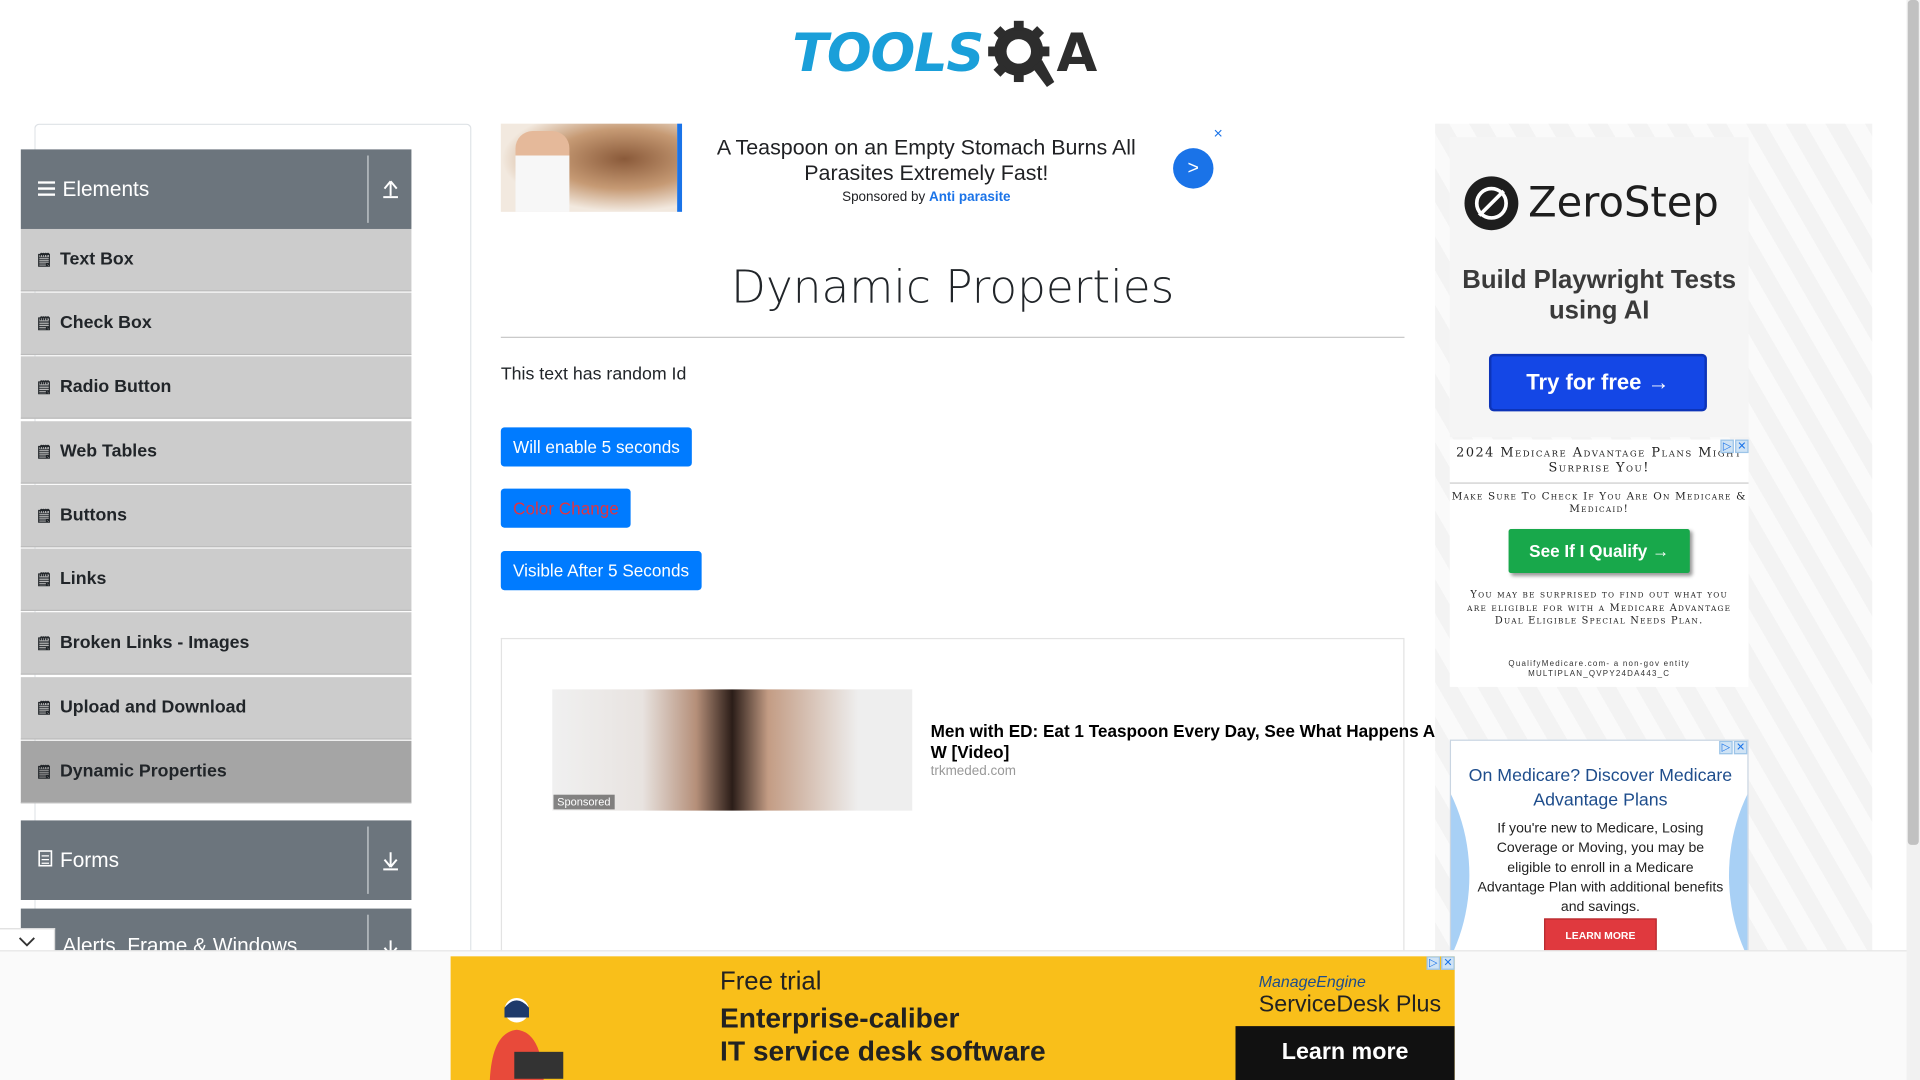 The image size is (1920, 1080). What do you see at coordinates (153, 707) in the screenshot?
I see `menu-item-label: Upload and Download` at bounding box center [153, 707].